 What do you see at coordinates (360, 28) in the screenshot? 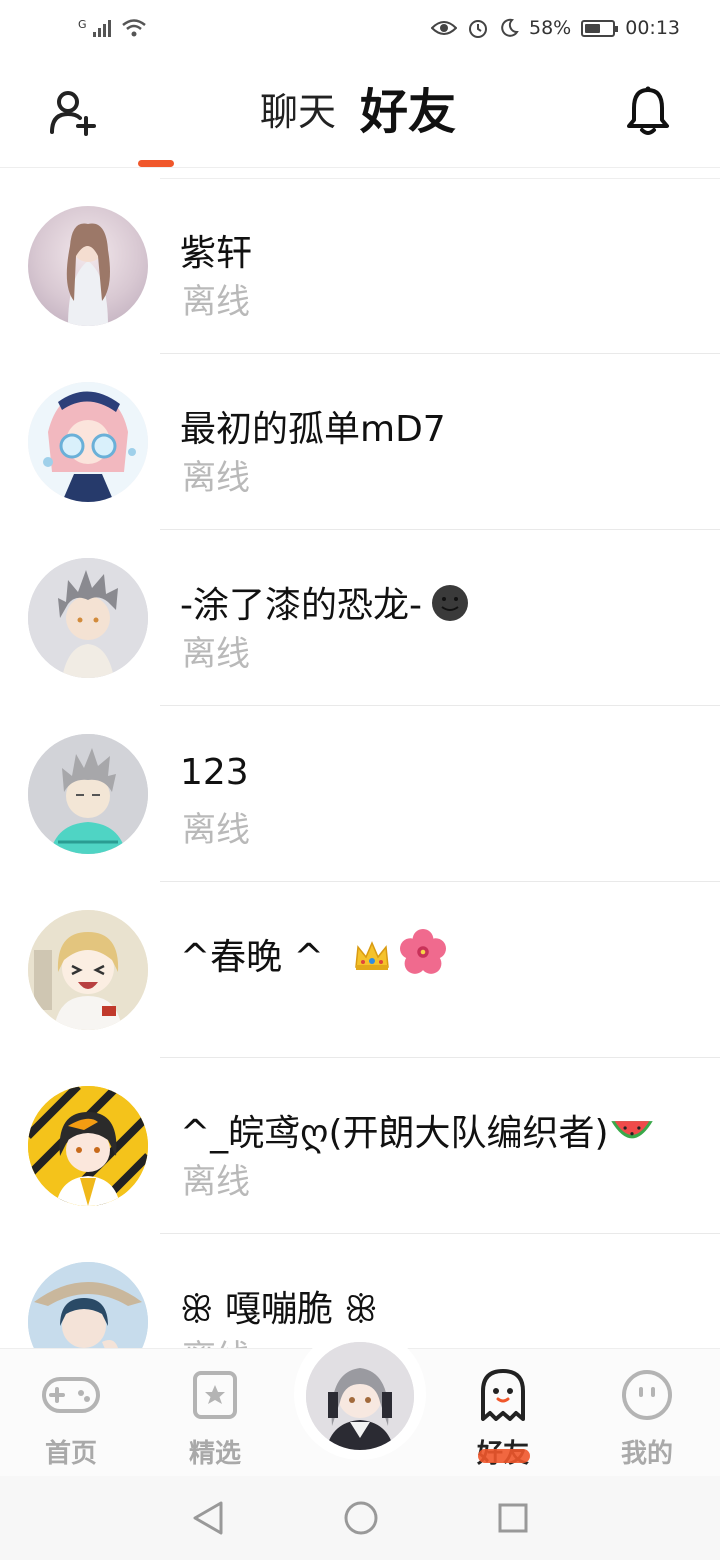
I see `status-bar: G 58% 00:13` at bounding box center [360, 28].